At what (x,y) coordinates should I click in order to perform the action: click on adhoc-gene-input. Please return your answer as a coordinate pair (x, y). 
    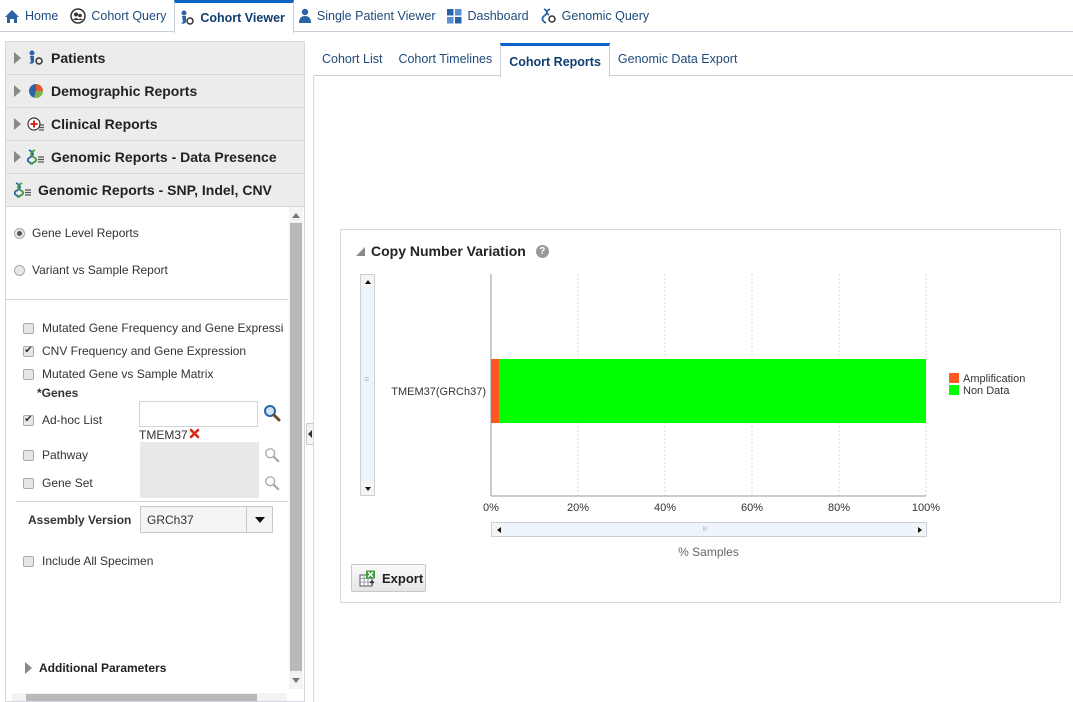
    Looking at the image, I should click on (198, 414).